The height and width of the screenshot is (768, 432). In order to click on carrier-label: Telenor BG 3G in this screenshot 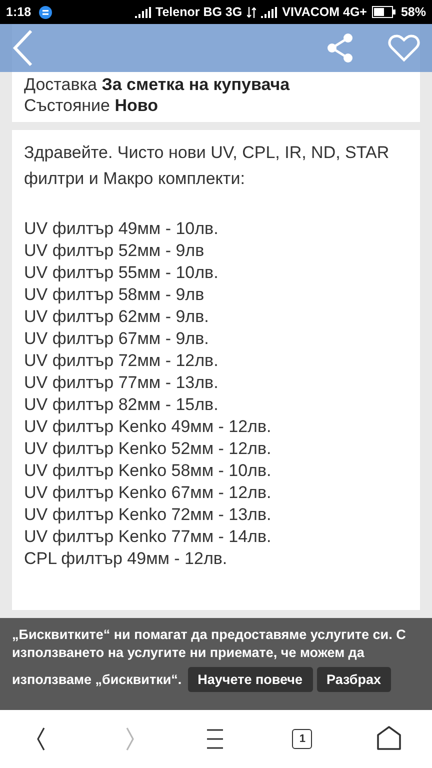, I will do `click(199, 12)`.